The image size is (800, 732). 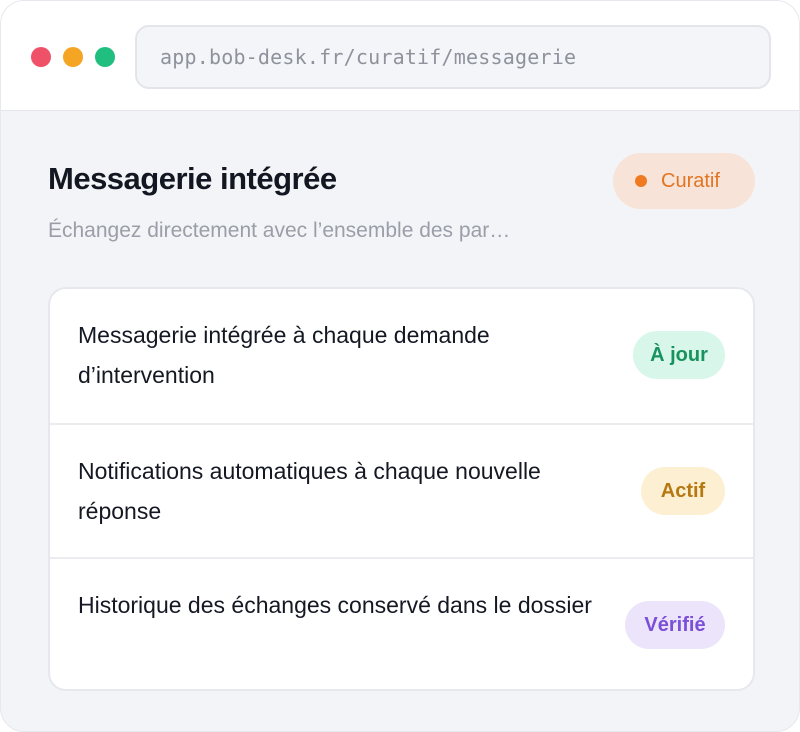 I want to click on address-bar: app.bob-desk.fr/curatif/messagerie, so click(x=453, y=57).